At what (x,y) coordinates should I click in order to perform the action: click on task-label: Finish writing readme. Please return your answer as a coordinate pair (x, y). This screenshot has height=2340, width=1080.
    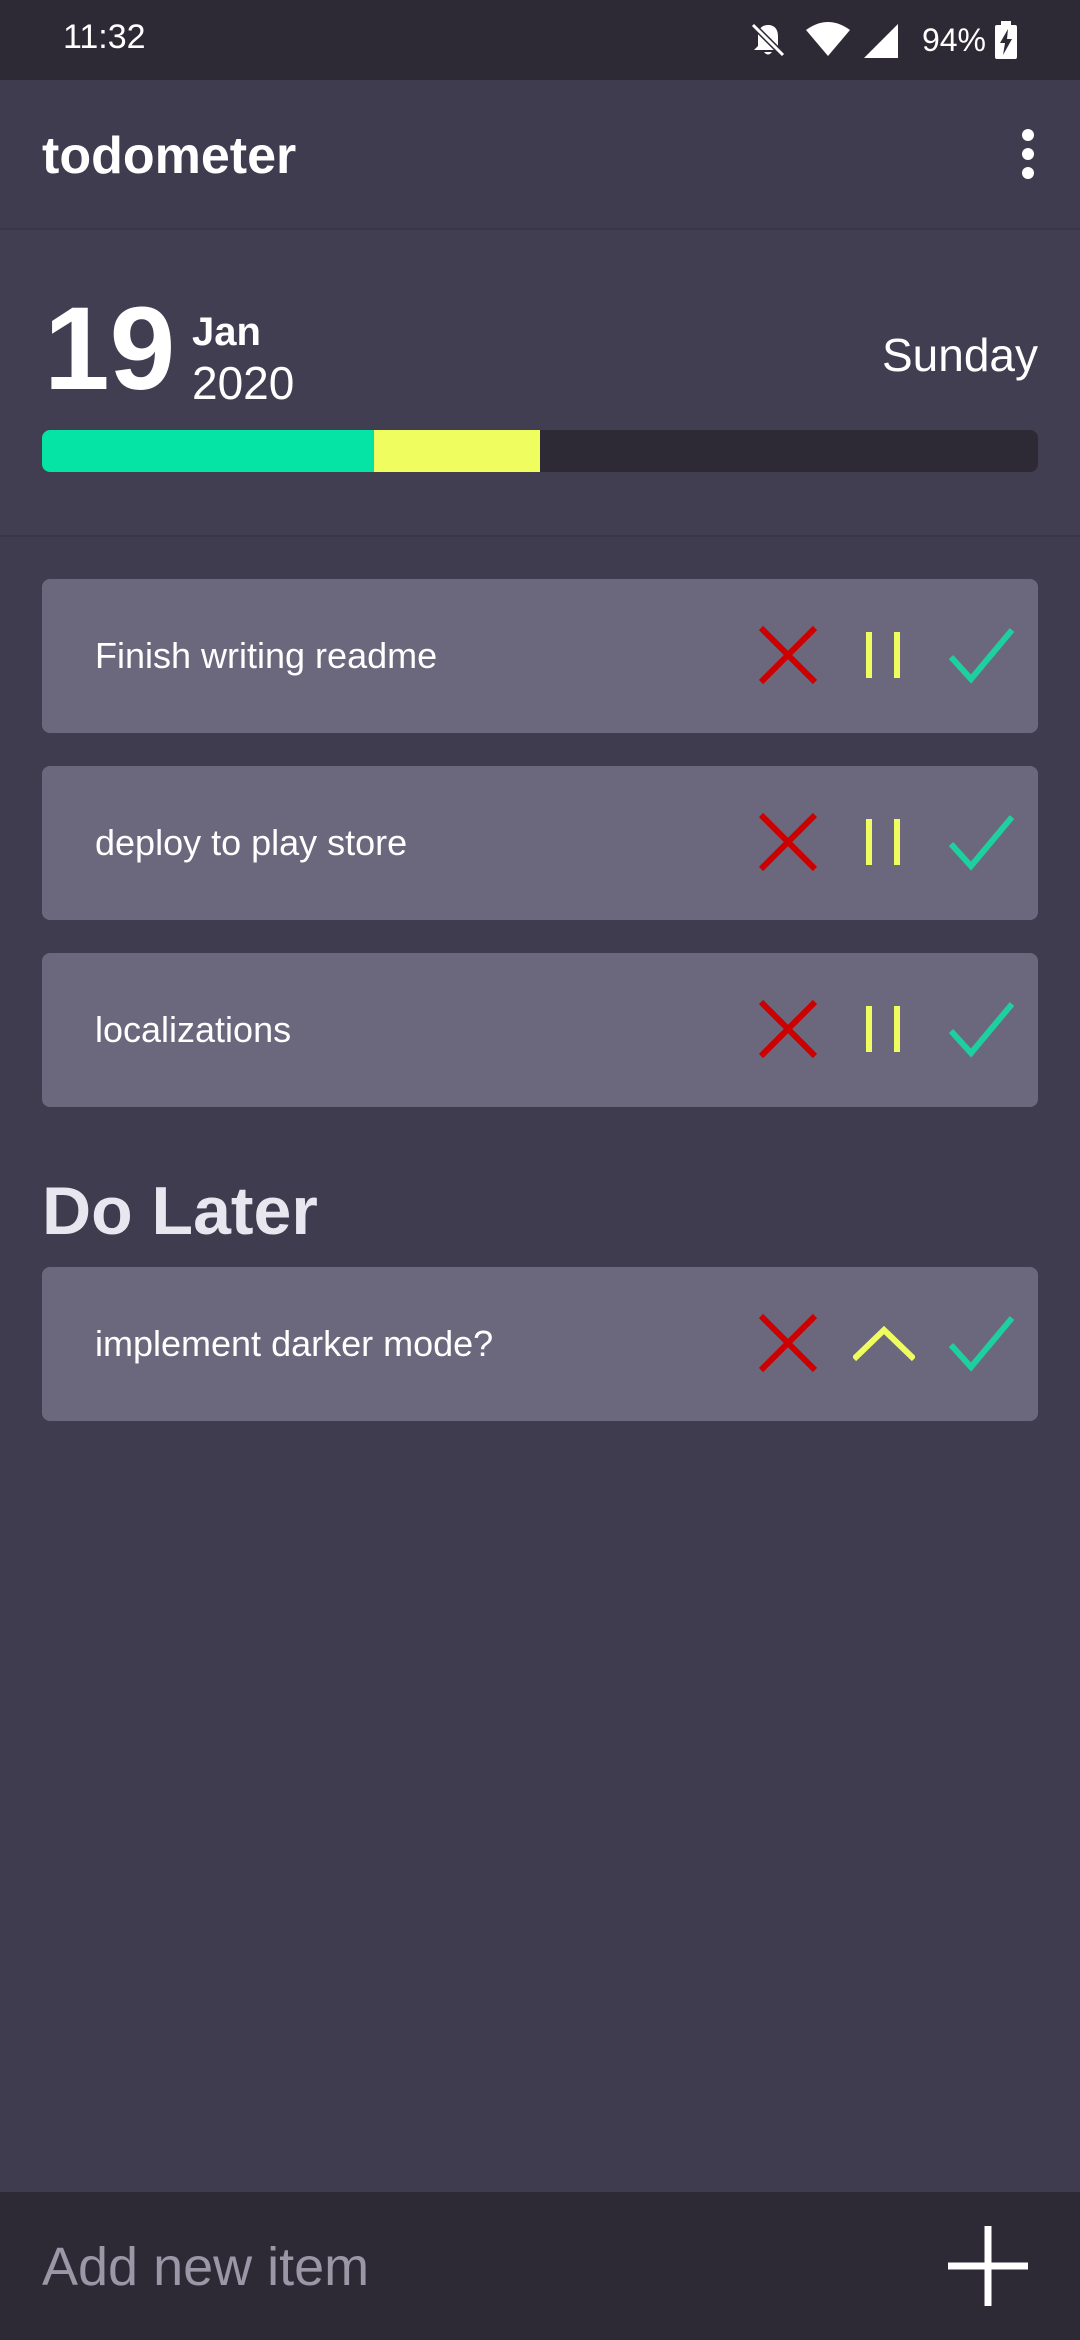
    Looking at the image, I should click on (266, 655).